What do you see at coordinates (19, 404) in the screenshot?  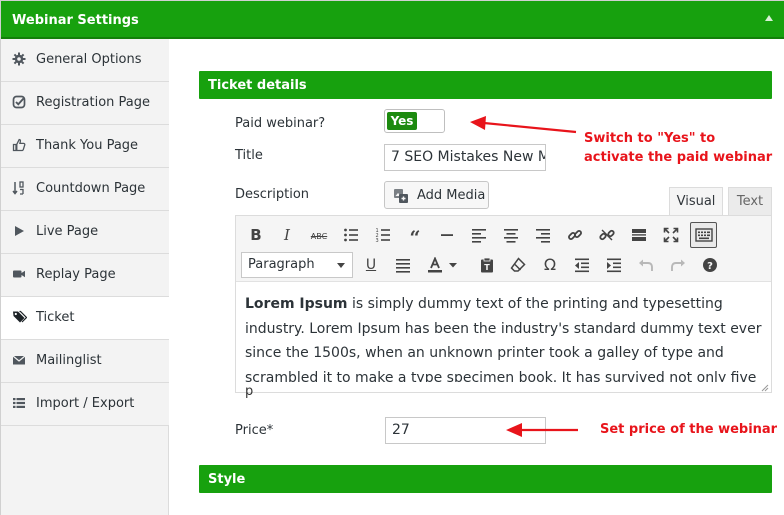 I see `list-icon` at bounding box center [19, 404].